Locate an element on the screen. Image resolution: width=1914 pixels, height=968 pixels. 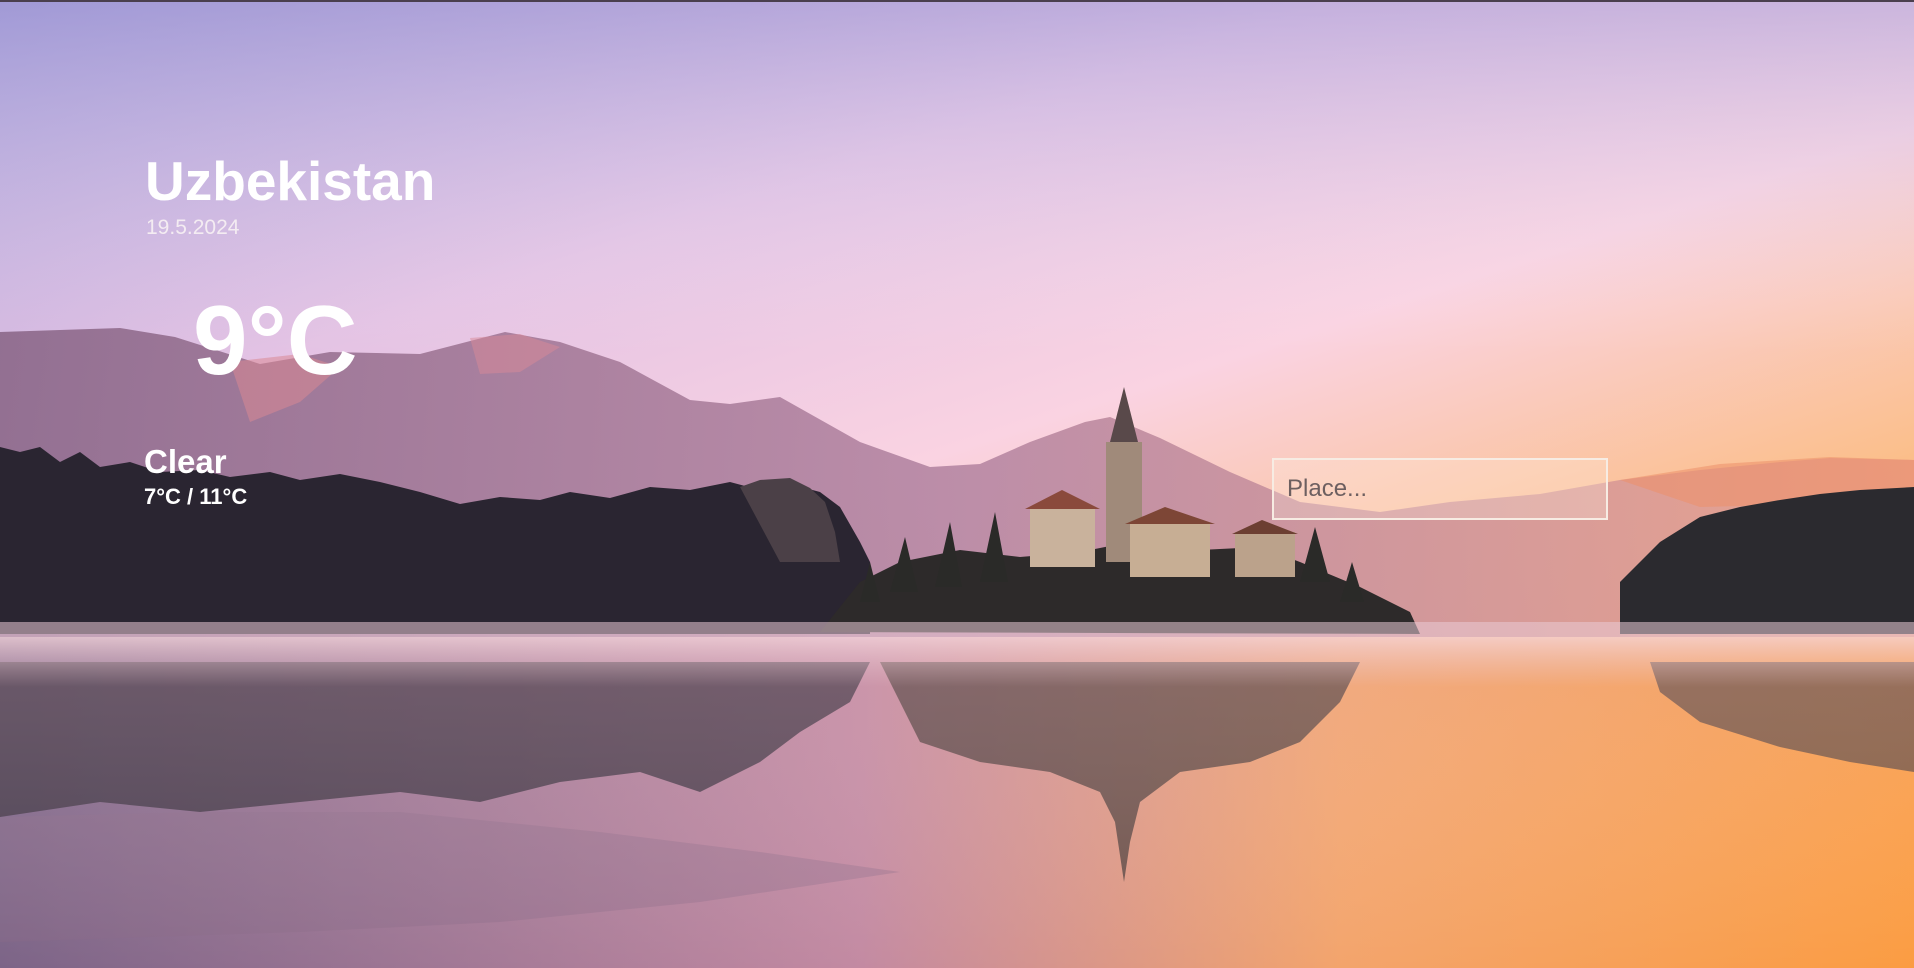
location-title: Uzbekistan is located at coordinates (290, 181).